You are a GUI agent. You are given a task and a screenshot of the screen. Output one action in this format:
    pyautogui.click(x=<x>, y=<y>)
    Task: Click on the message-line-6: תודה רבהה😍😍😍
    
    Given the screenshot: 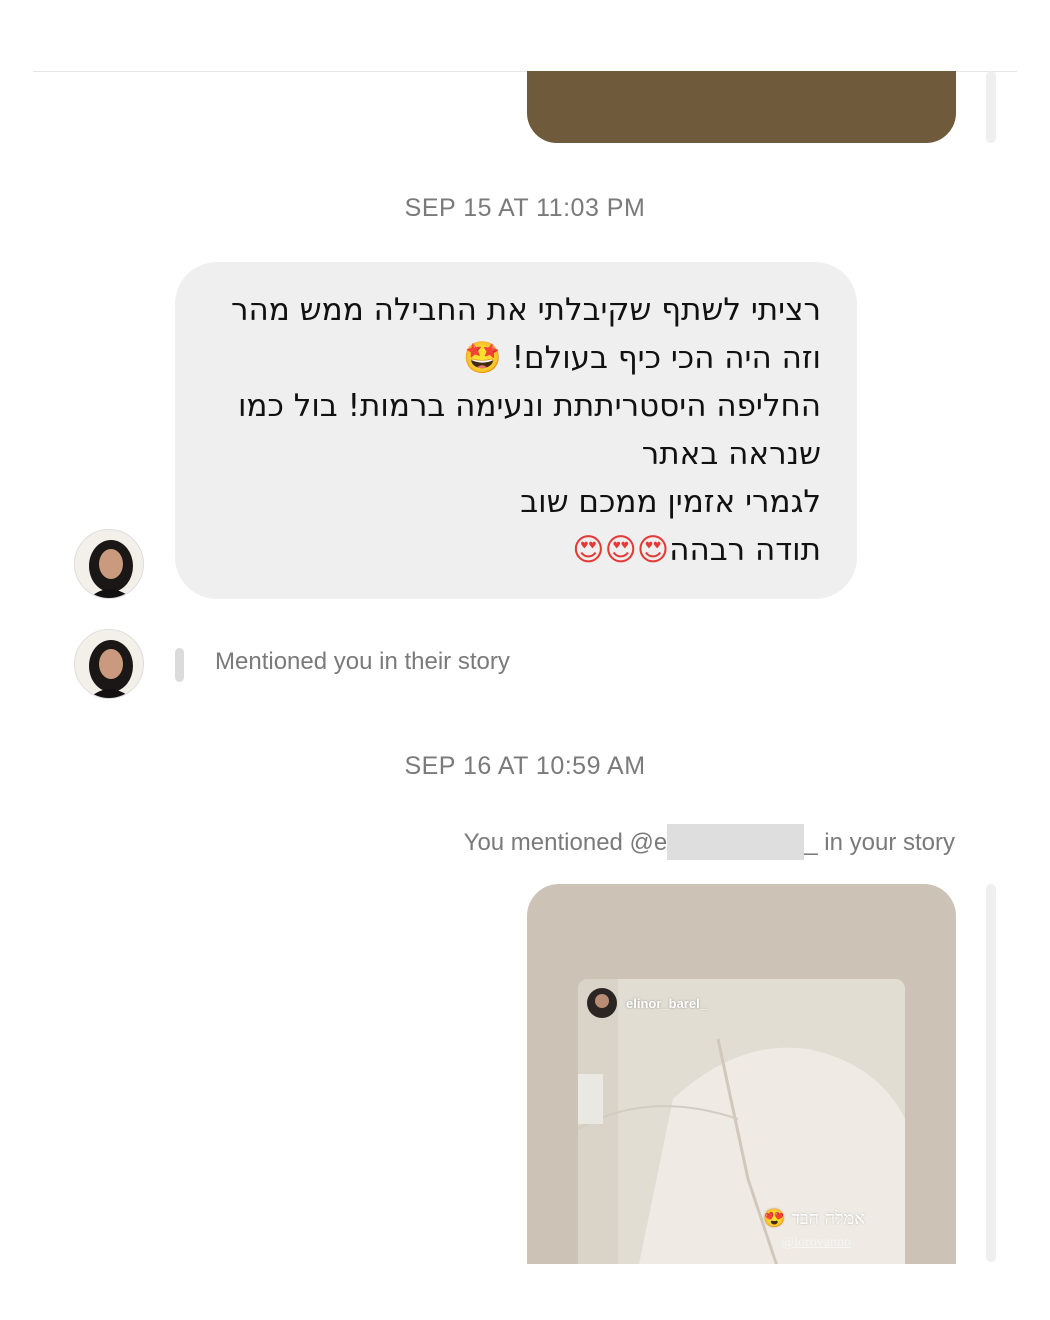 What is the action you would take?
    pyautogui.click(x=696, y=550)
    